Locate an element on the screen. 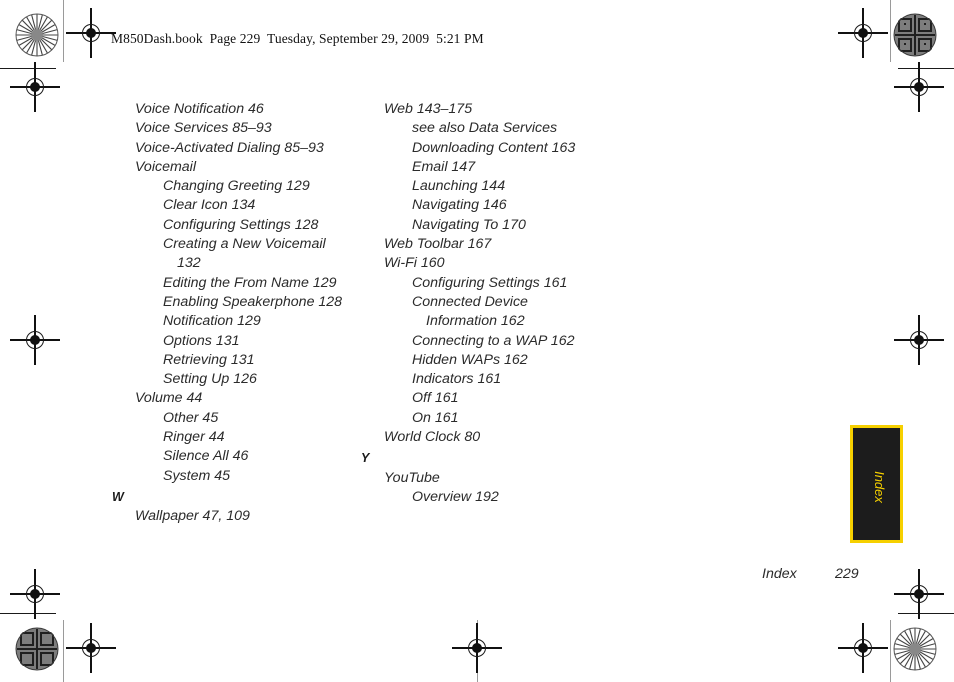  index-entry: Overview 192 is located at coordinates (455, 496).